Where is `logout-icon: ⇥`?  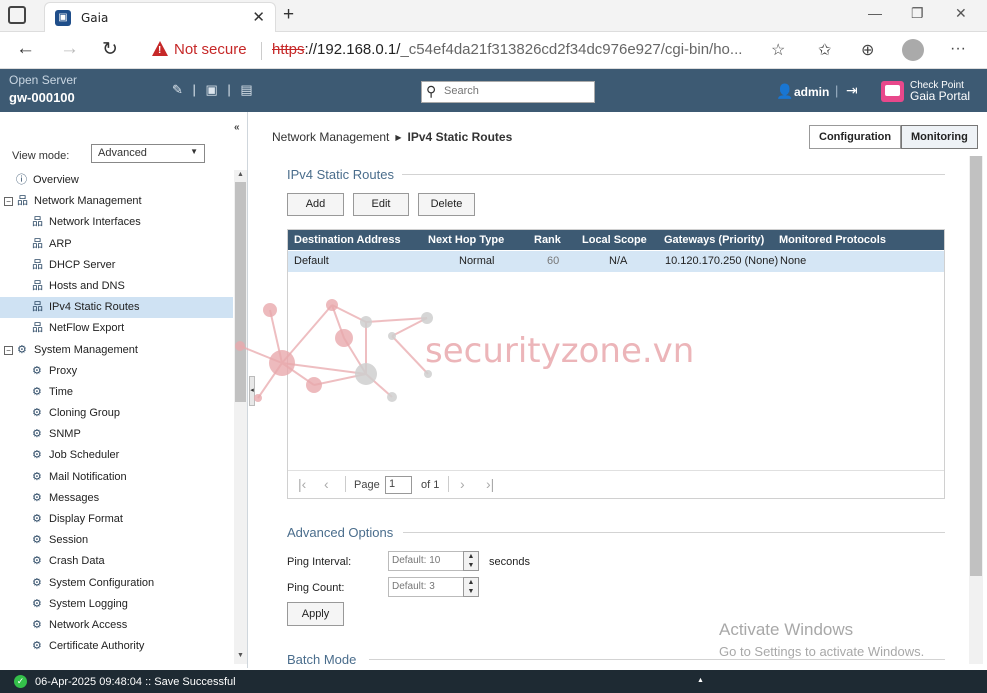 logout-icon: ⇥ is located at coordinates (852, 90).